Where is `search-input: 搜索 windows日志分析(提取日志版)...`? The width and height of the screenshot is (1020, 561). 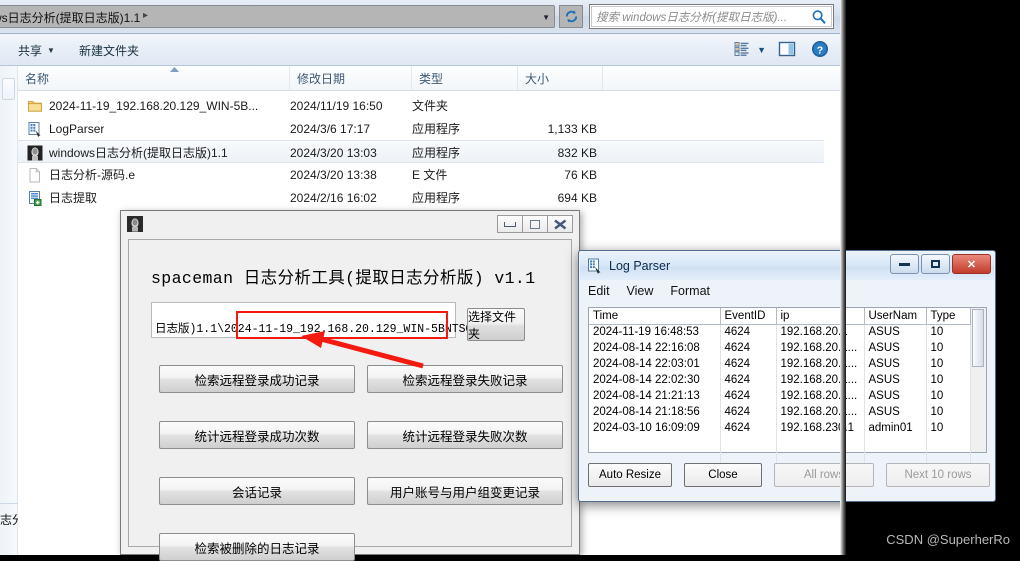 search-input: 搜索 windows日志分析(提取日志版)... is located at coordinates (703, 17).